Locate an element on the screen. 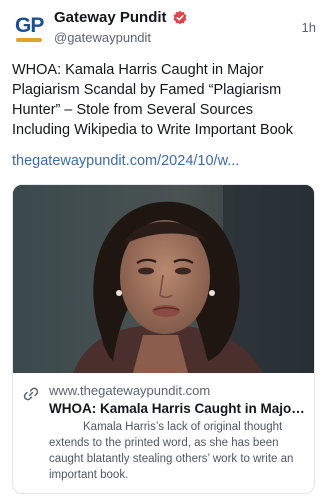 The image size is (328, 500). display-name: Gateway Pundit is located at coordinates (110, 17).